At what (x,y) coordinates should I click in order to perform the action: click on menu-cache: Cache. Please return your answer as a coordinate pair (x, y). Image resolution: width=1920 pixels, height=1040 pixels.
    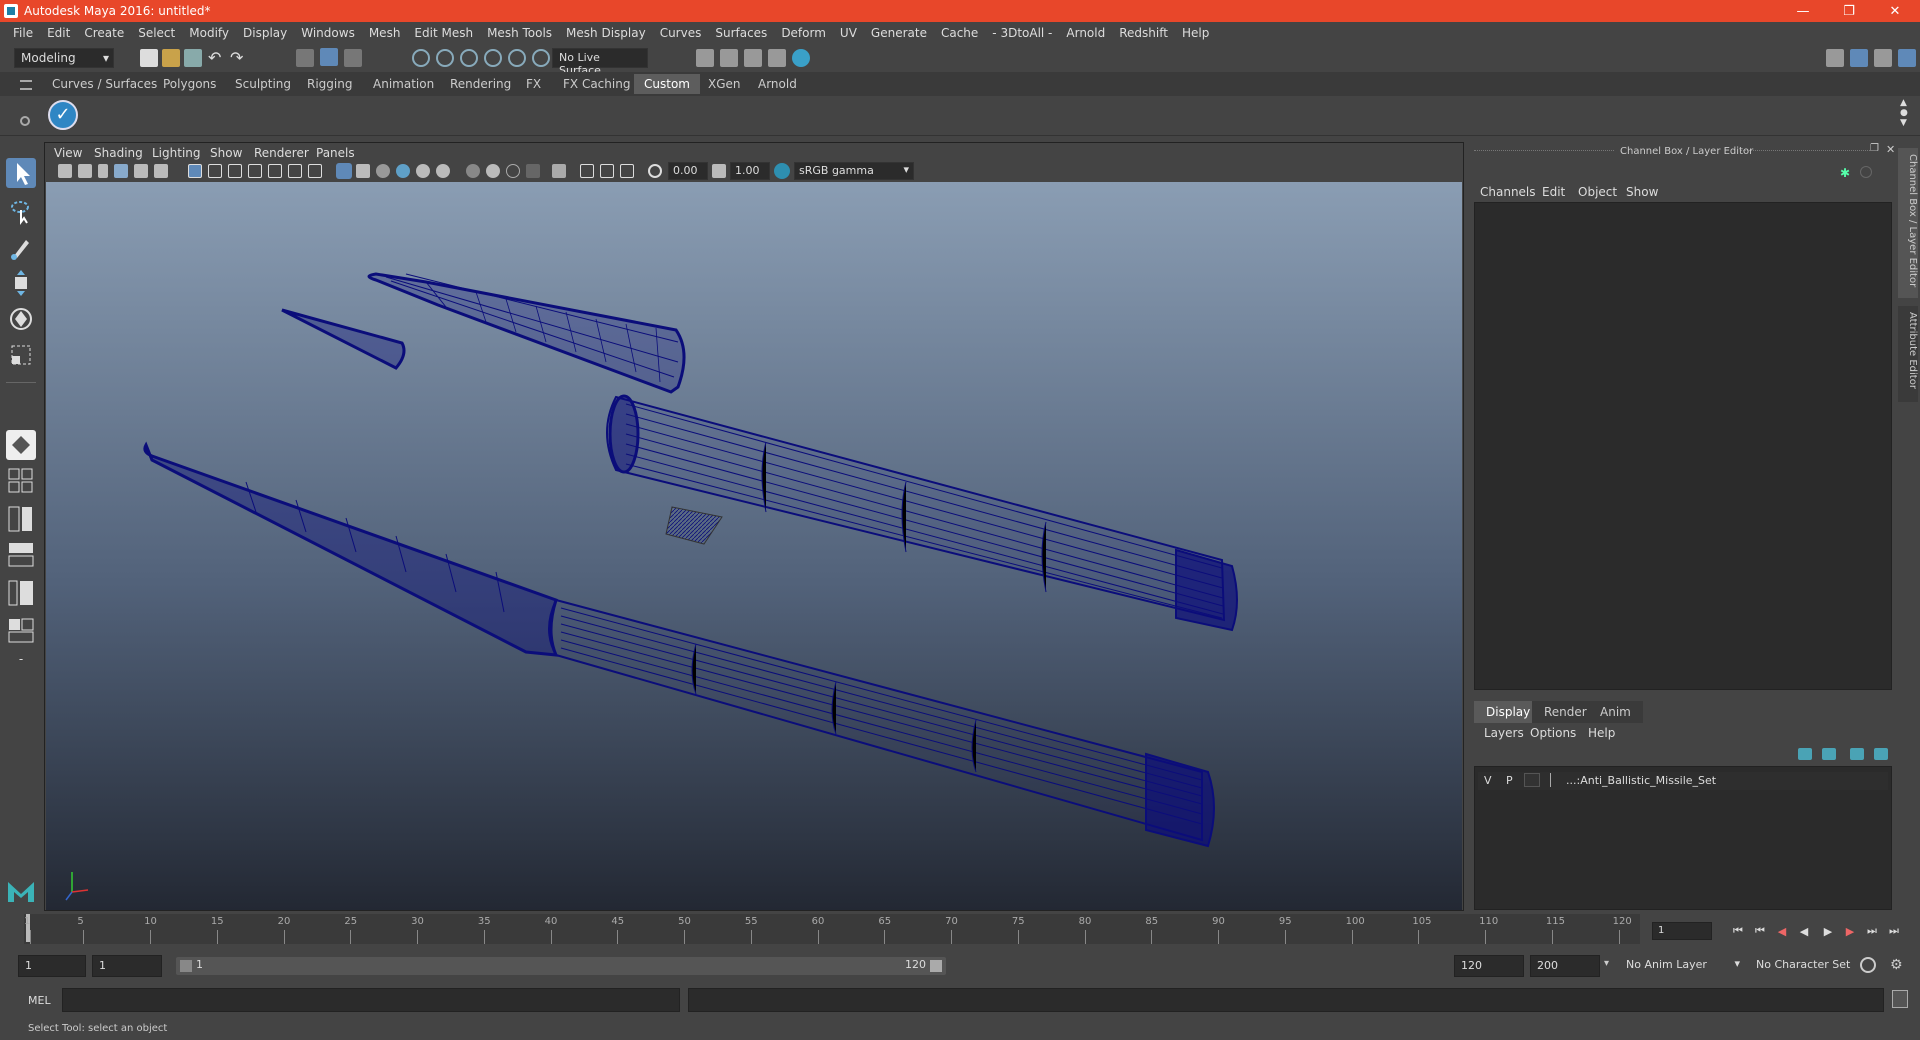
    Looking at the image, I should click on (959, 33).